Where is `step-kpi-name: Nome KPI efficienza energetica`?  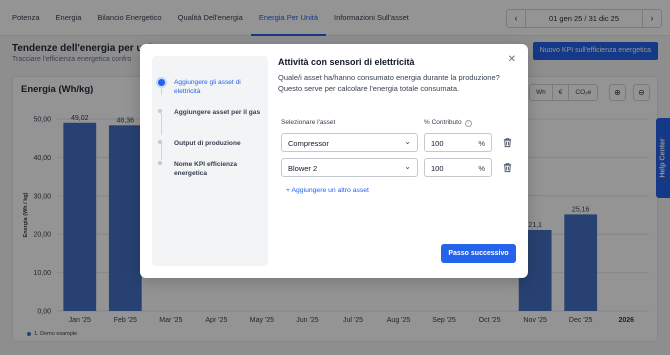
step-kpi-name: Nome KPI efficienza energetica is located at coordinates (211, 169).